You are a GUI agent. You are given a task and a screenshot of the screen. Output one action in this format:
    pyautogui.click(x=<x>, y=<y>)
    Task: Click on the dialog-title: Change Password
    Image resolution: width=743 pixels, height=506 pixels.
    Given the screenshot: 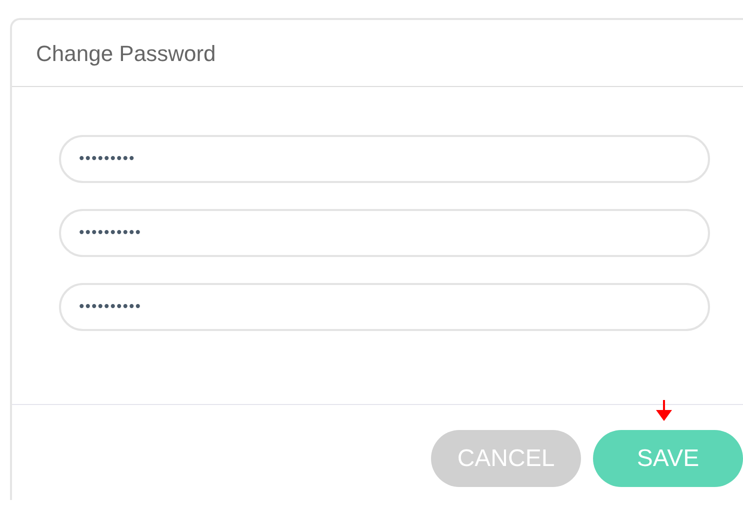 What is the action you would take?
    pyautogui.click(x=126, y=54)
    